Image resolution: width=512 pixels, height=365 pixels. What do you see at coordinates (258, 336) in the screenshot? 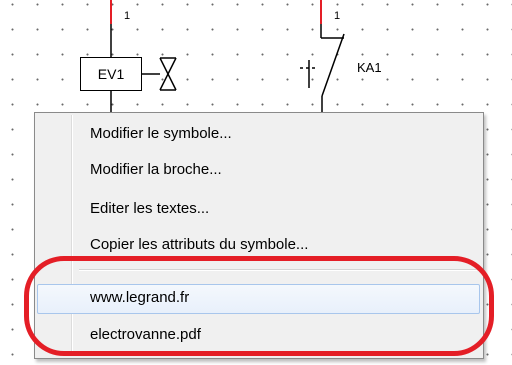
I see `menu-item-link-electrovanne-pdf: electrovanne.pdf` at bounding box center [258, 336].